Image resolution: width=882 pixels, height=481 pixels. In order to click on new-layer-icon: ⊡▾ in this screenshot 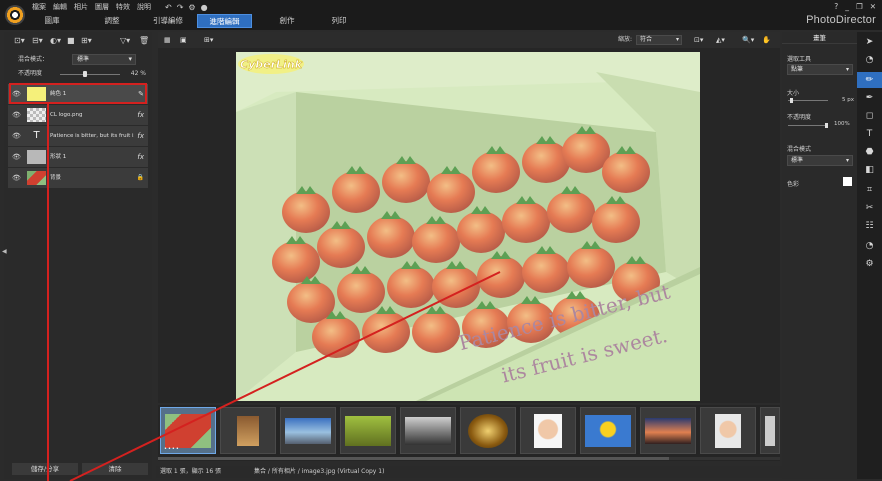, I will do `click(19, 41)`.